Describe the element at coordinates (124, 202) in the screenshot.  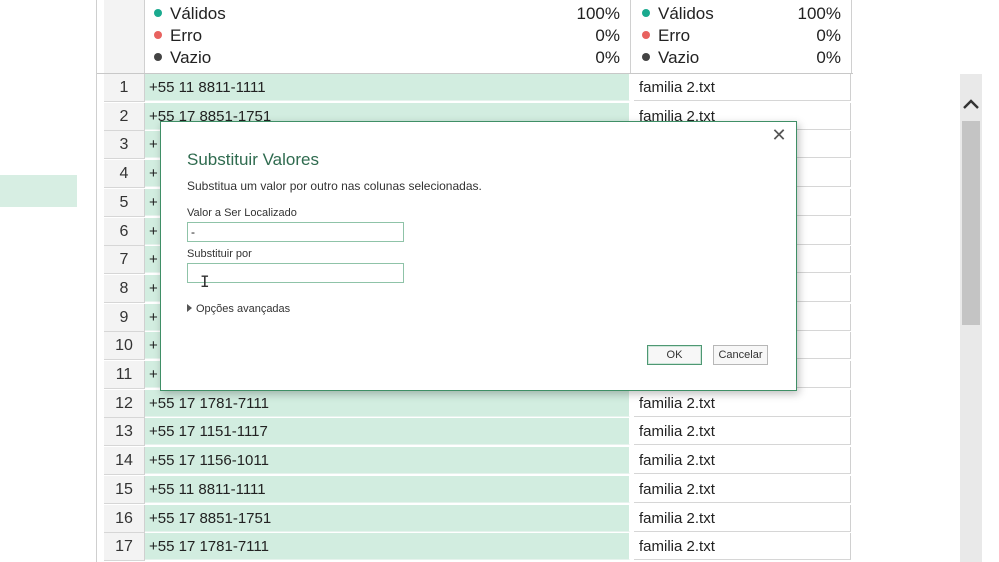
I see `row-number: 5` at that location.